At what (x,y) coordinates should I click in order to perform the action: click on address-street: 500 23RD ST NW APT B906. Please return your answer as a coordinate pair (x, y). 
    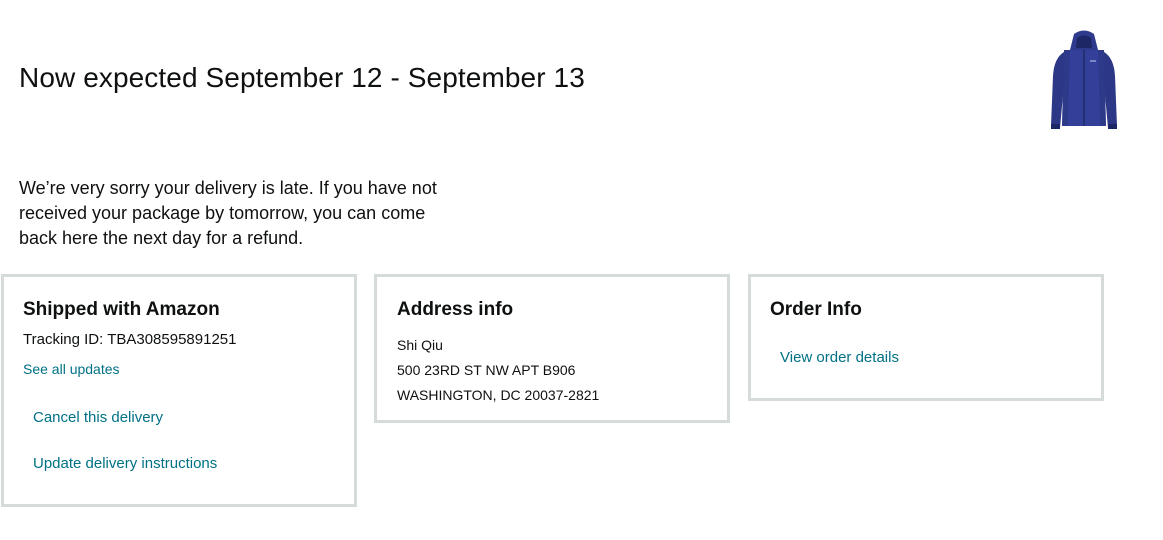
    Looking at the image, I should click on (486, 370).